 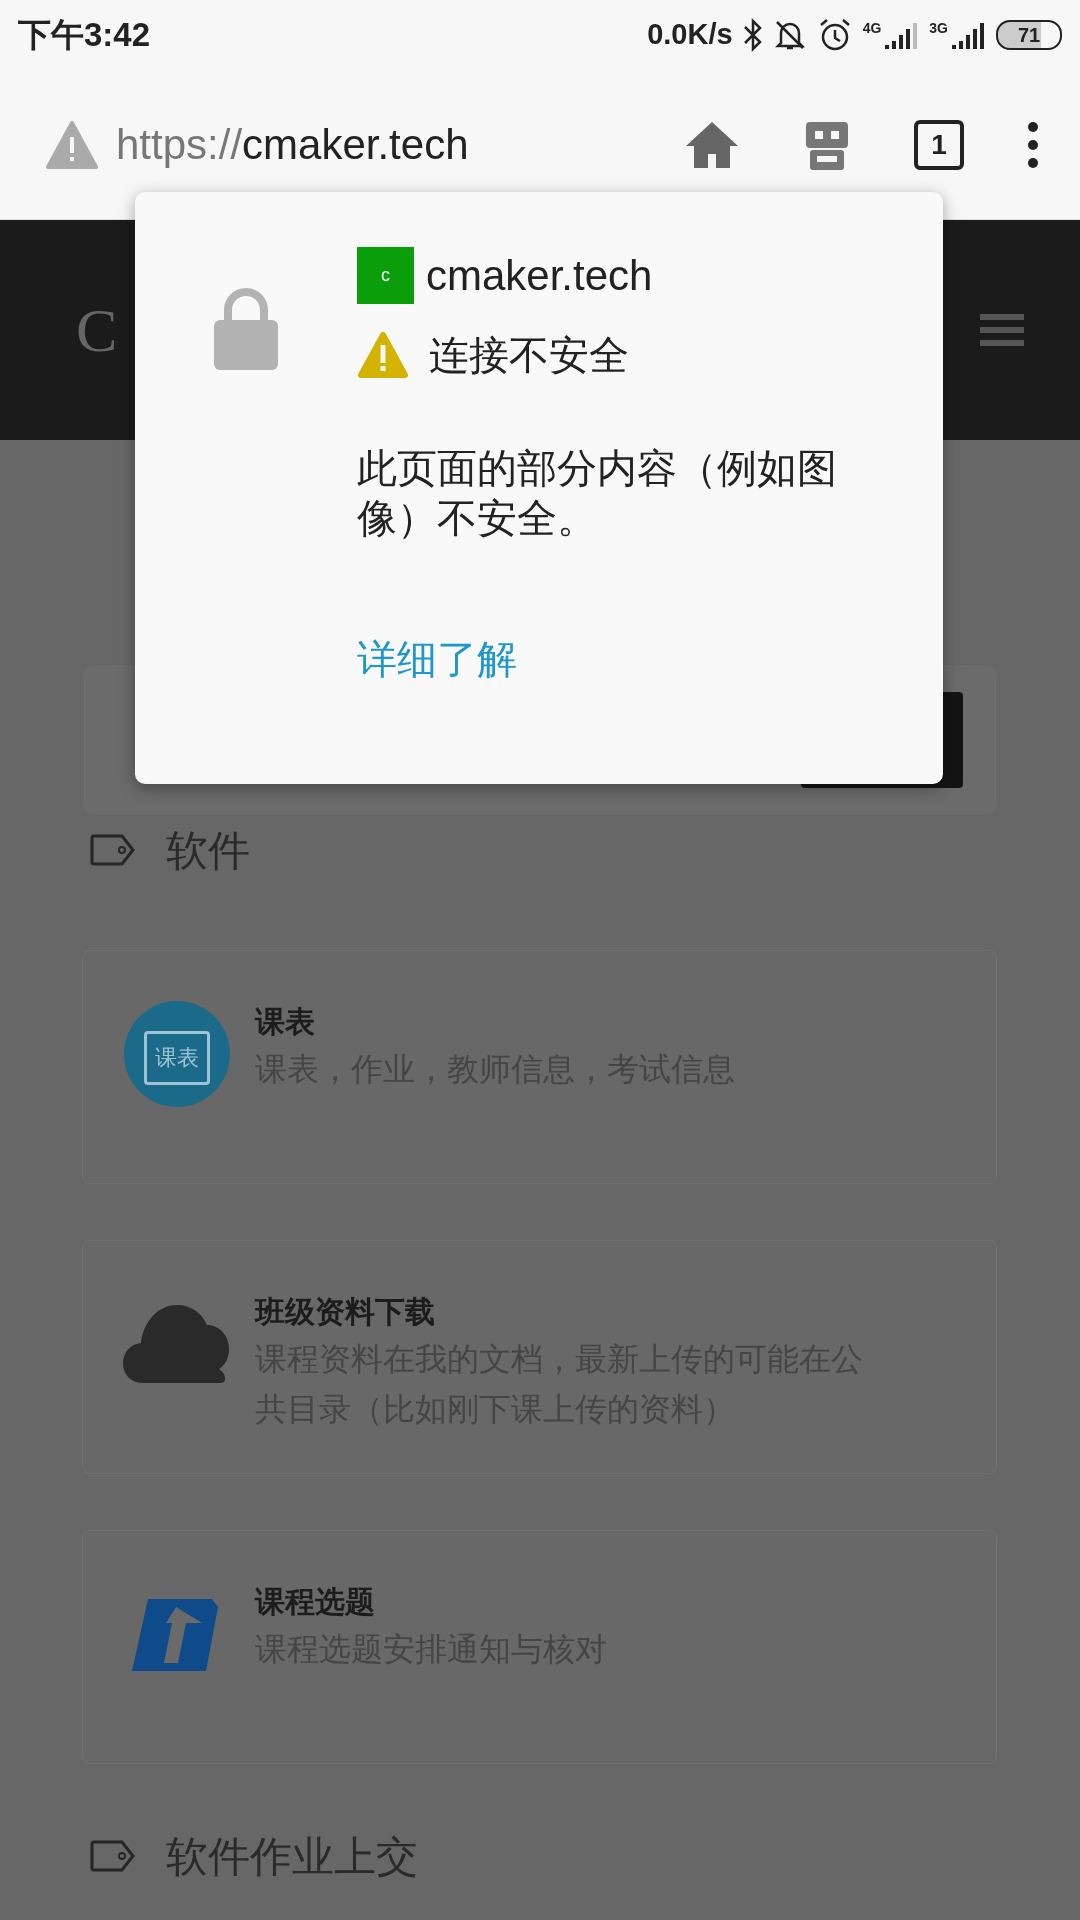 I want to click on calendar-icon: 课表, so click(x=177, y=1054).